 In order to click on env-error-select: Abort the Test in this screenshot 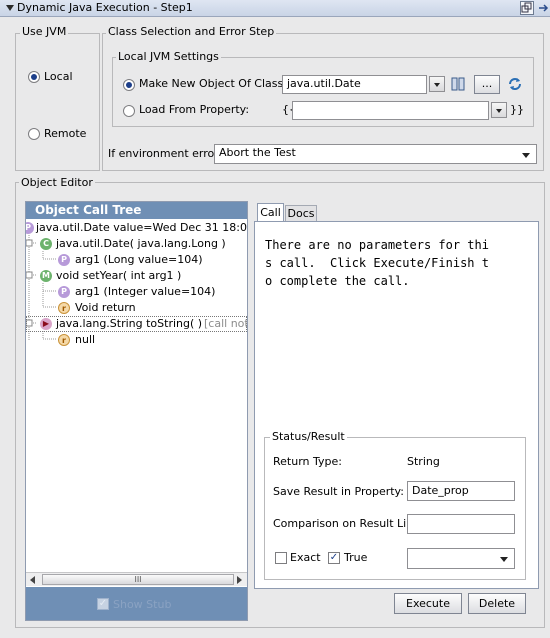, I will do `click(375, 154)`.